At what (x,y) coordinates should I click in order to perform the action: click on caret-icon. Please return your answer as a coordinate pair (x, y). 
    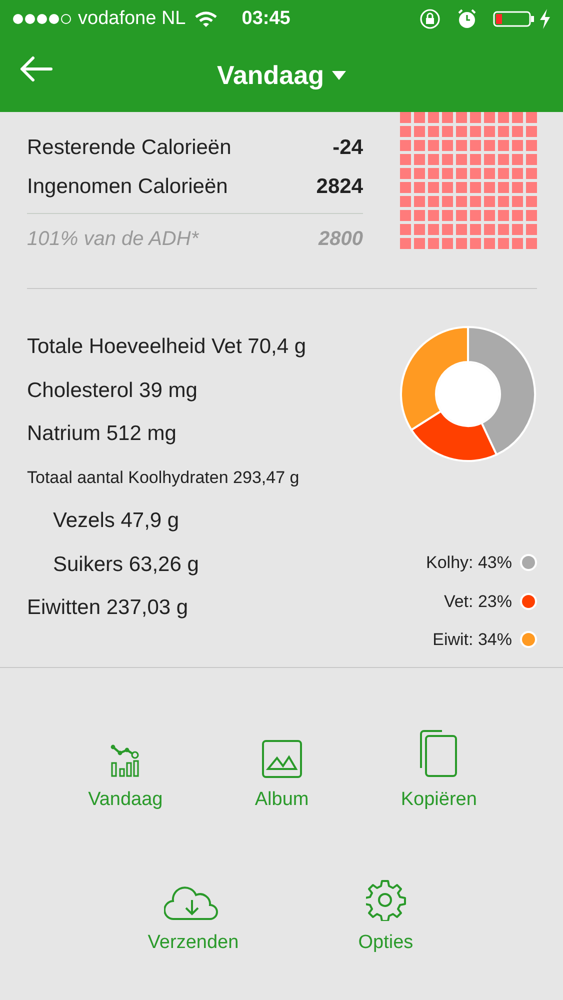
    Looking at the image, I should click on (339, 75).